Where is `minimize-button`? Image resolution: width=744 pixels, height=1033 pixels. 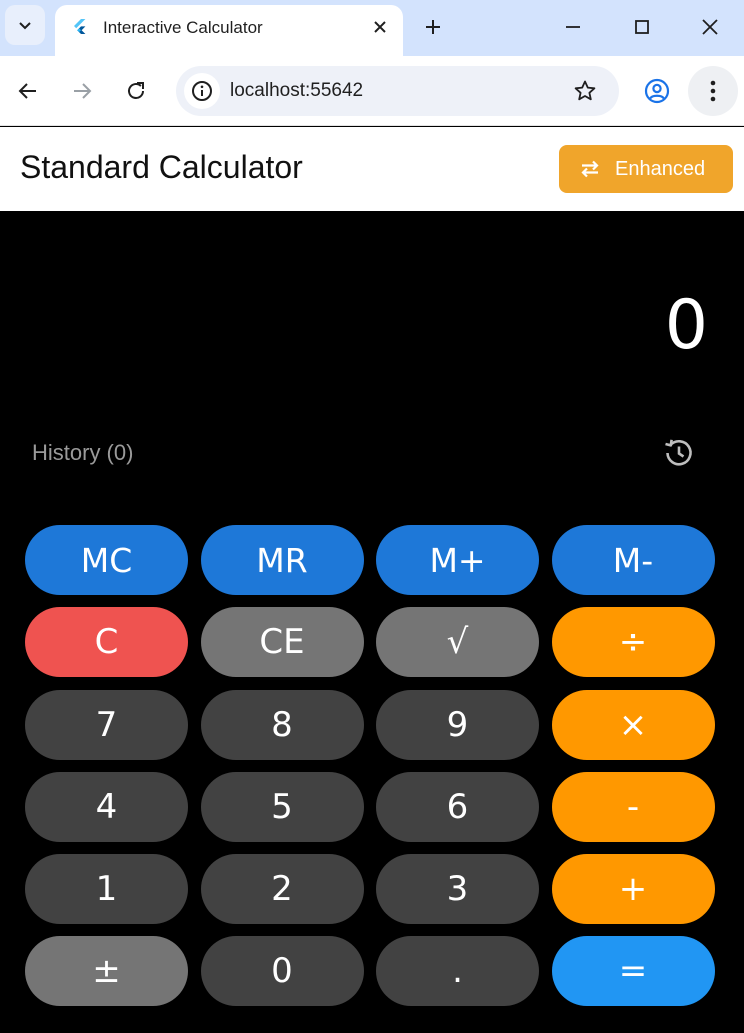
minimize-button is located at coordinates (573, 27).